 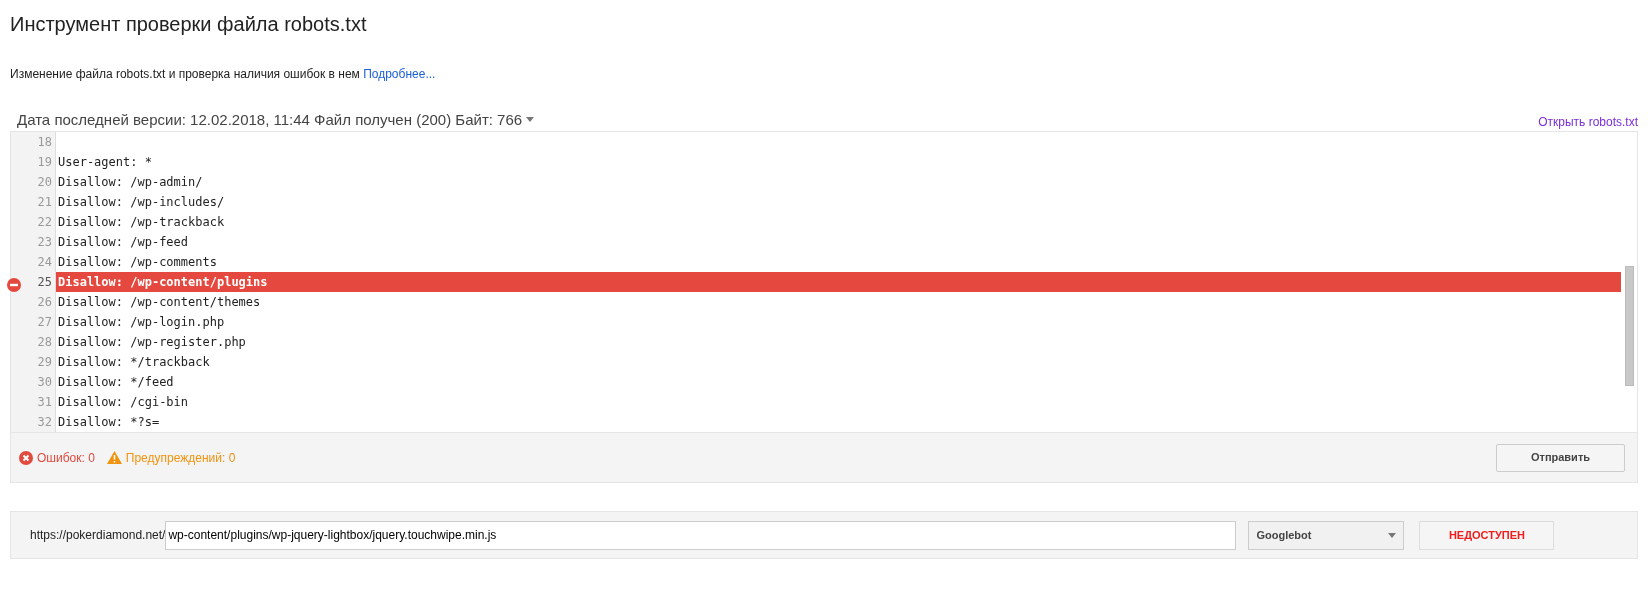 I want to click on line-number: 30, so click(x=44, y=382).